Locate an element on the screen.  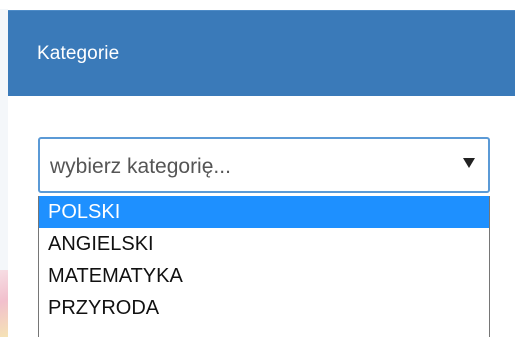
category-option-przyroda: PRZYRODA is located at coordinates (264, 308).